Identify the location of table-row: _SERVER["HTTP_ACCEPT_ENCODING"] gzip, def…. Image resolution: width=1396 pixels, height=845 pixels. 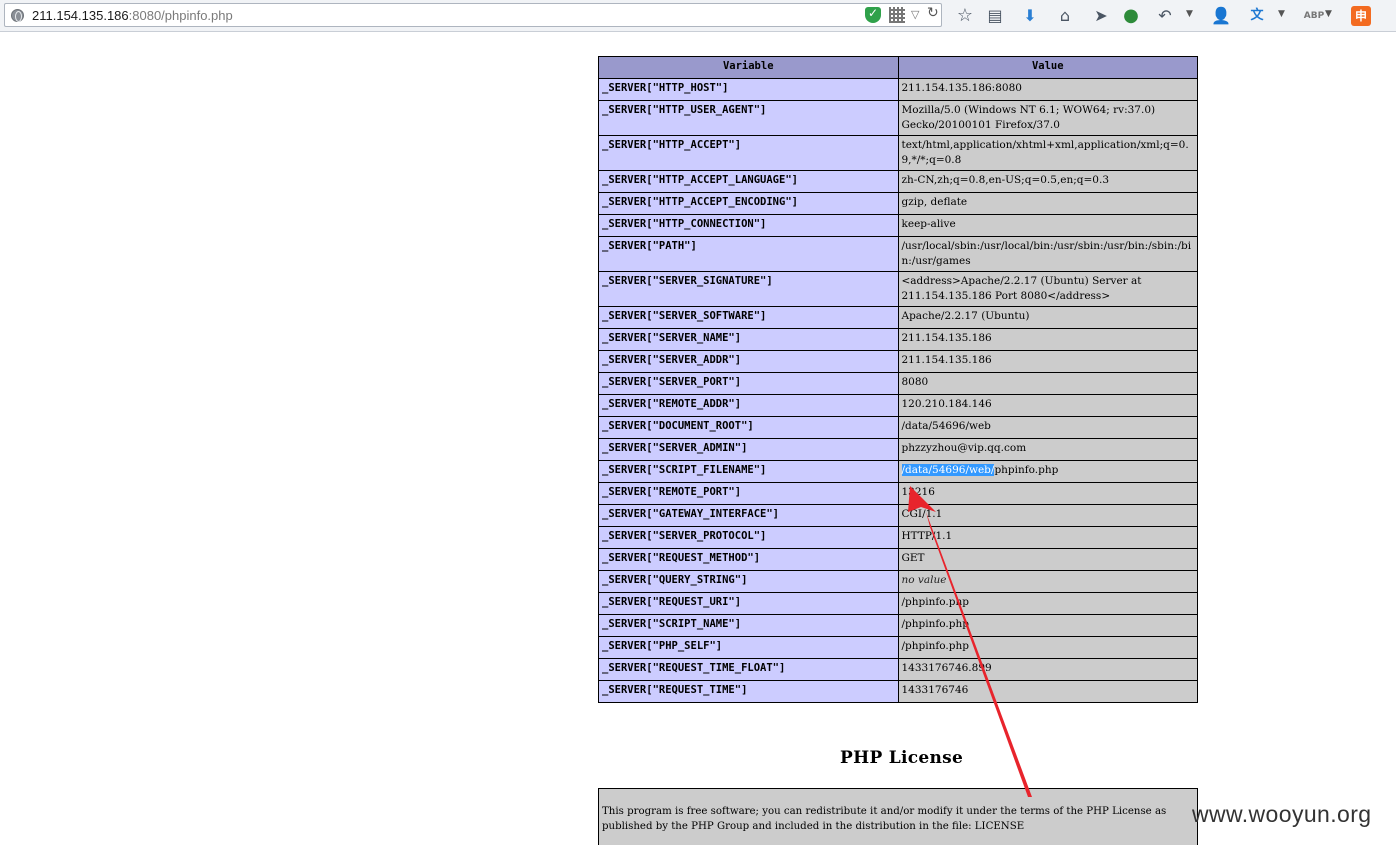
(898, 203).